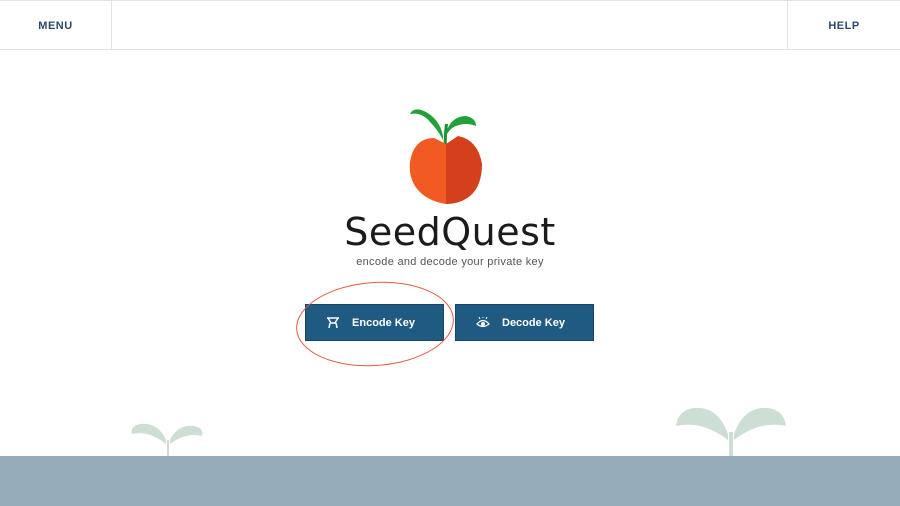  I want to click on help-button: HELP, so click(843, 25).